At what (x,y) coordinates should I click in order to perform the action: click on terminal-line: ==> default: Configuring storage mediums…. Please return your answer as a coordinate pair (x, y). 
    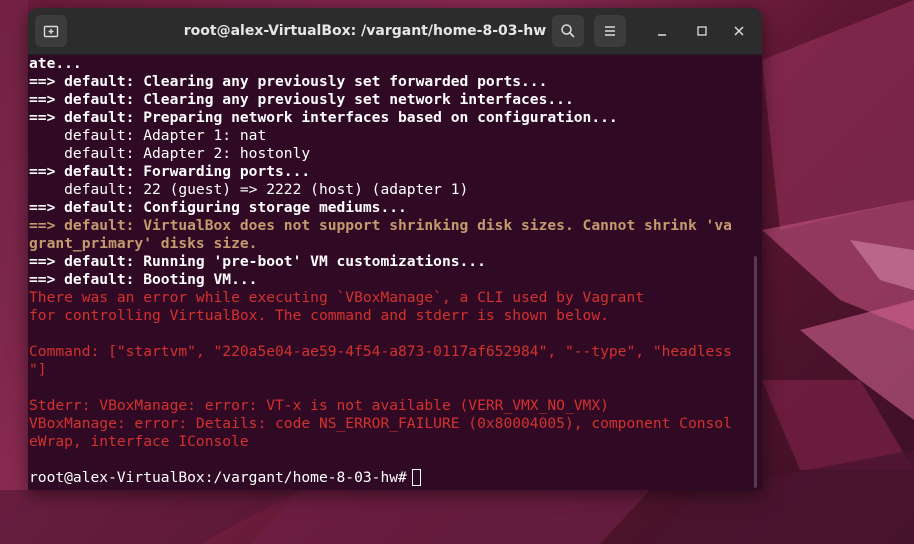
    Looking at the image, I should click on (218, 207).